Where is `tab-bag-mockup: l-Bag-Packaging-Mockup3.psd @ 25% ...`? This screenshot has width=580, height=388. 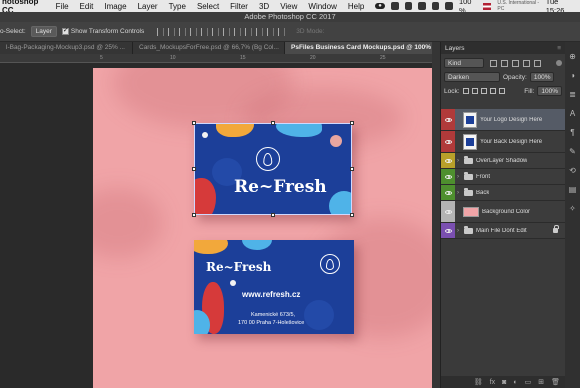
tab-bag-mockup: l-Bag-Packaging-Mockup3.psd @ 25% ... is located at coordinates (66, 48).